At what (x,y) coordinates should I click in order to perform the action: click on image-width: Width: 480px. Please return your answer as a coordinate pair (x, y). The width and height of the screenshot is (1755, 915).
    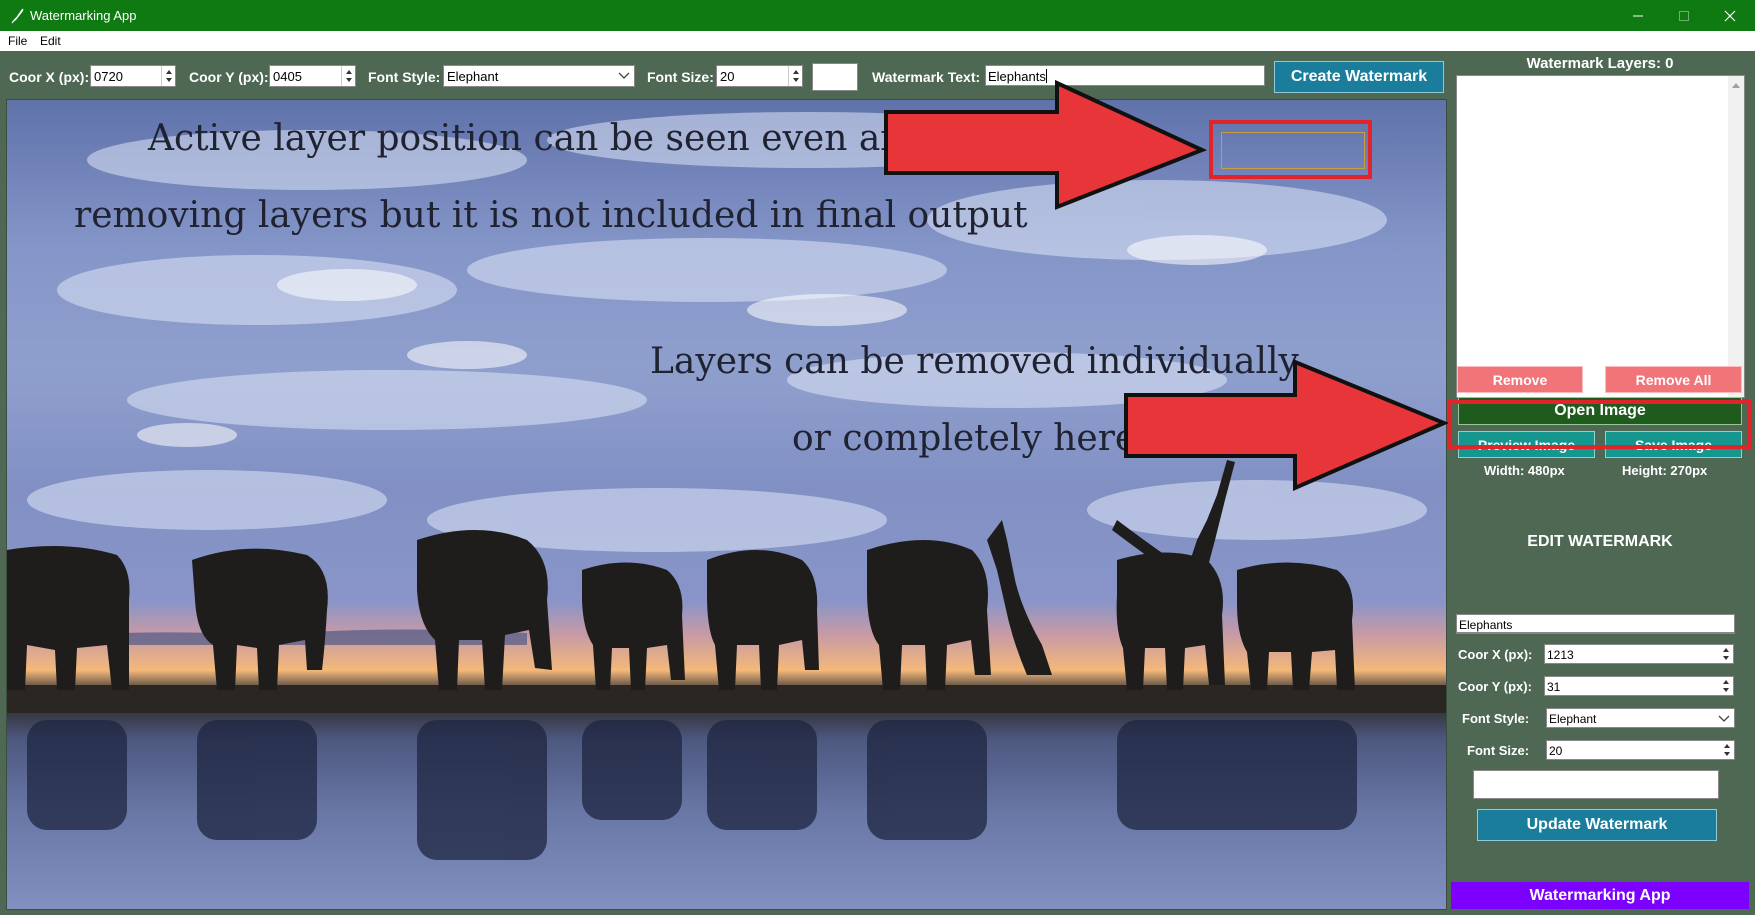
    Looking at the image, I should click on (1524, 470).